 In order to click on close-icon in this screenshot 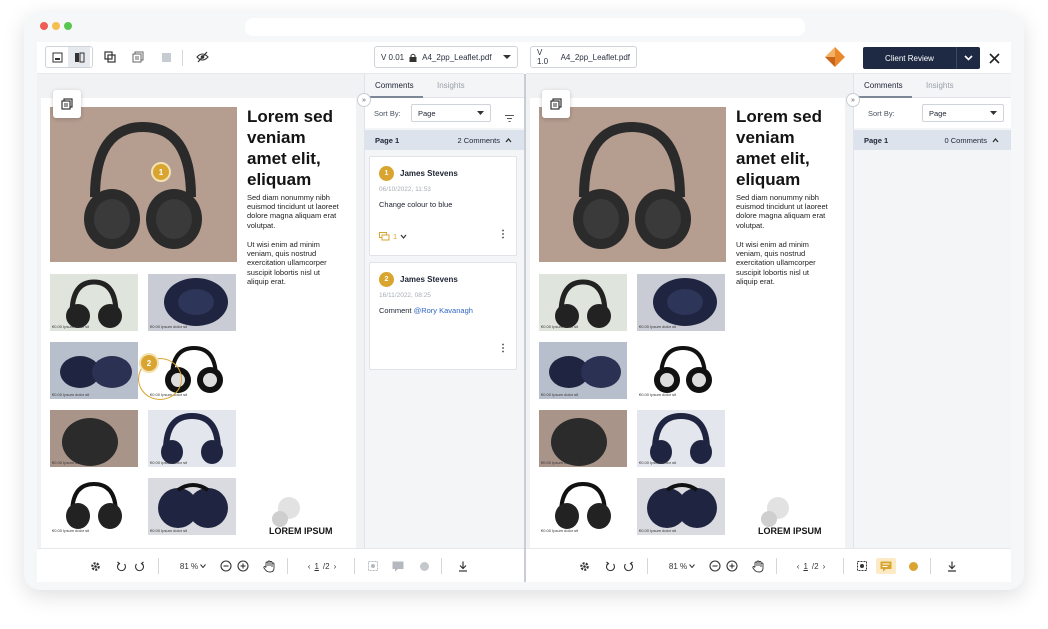, I will do `click(994, 60)`.